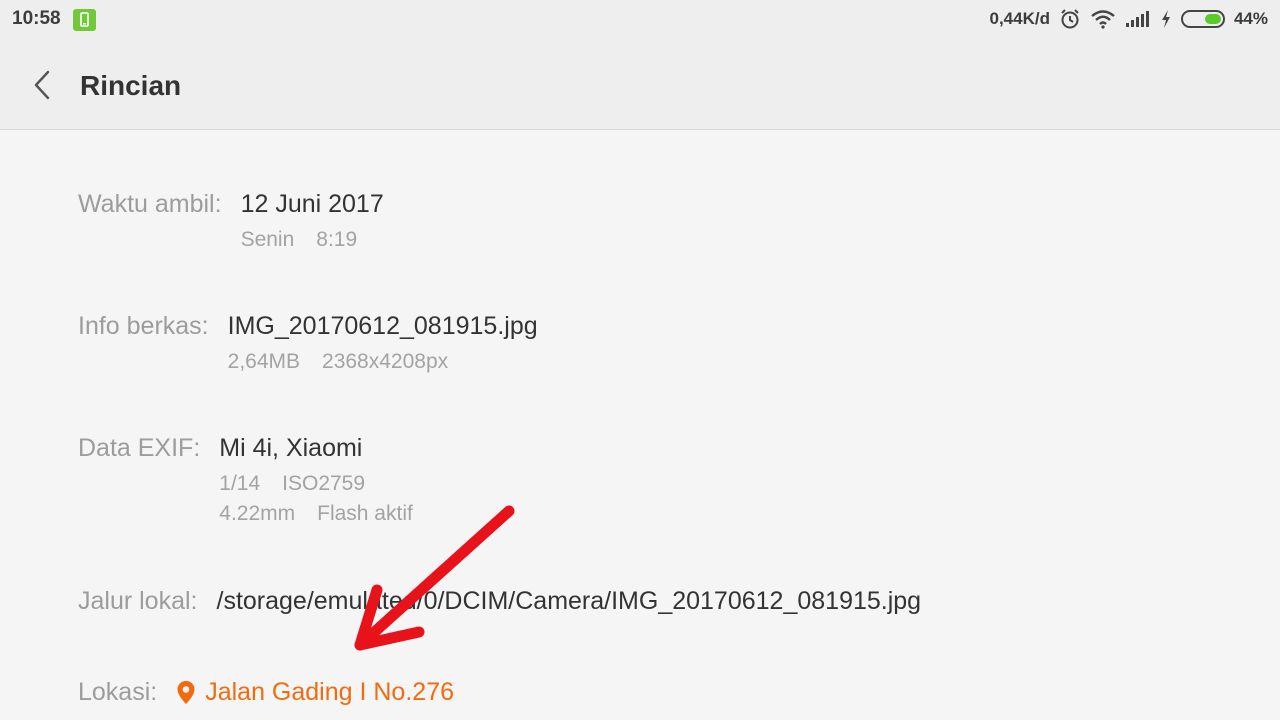  I want to click on app-bar: Rincian, so click(640, 85).